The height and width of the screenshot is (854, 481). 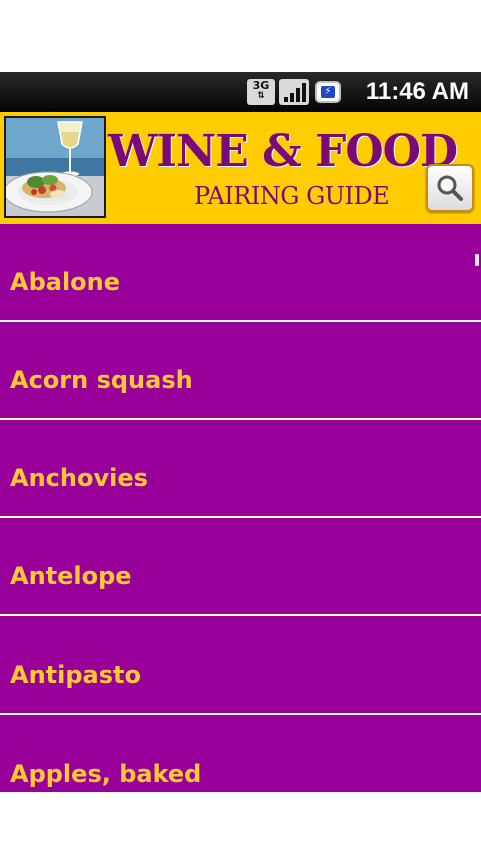 What do you see at coordinates (75, 675) in the screenshot?
I see `list-item-label: Antipasto` at bounding box center [75, 675].